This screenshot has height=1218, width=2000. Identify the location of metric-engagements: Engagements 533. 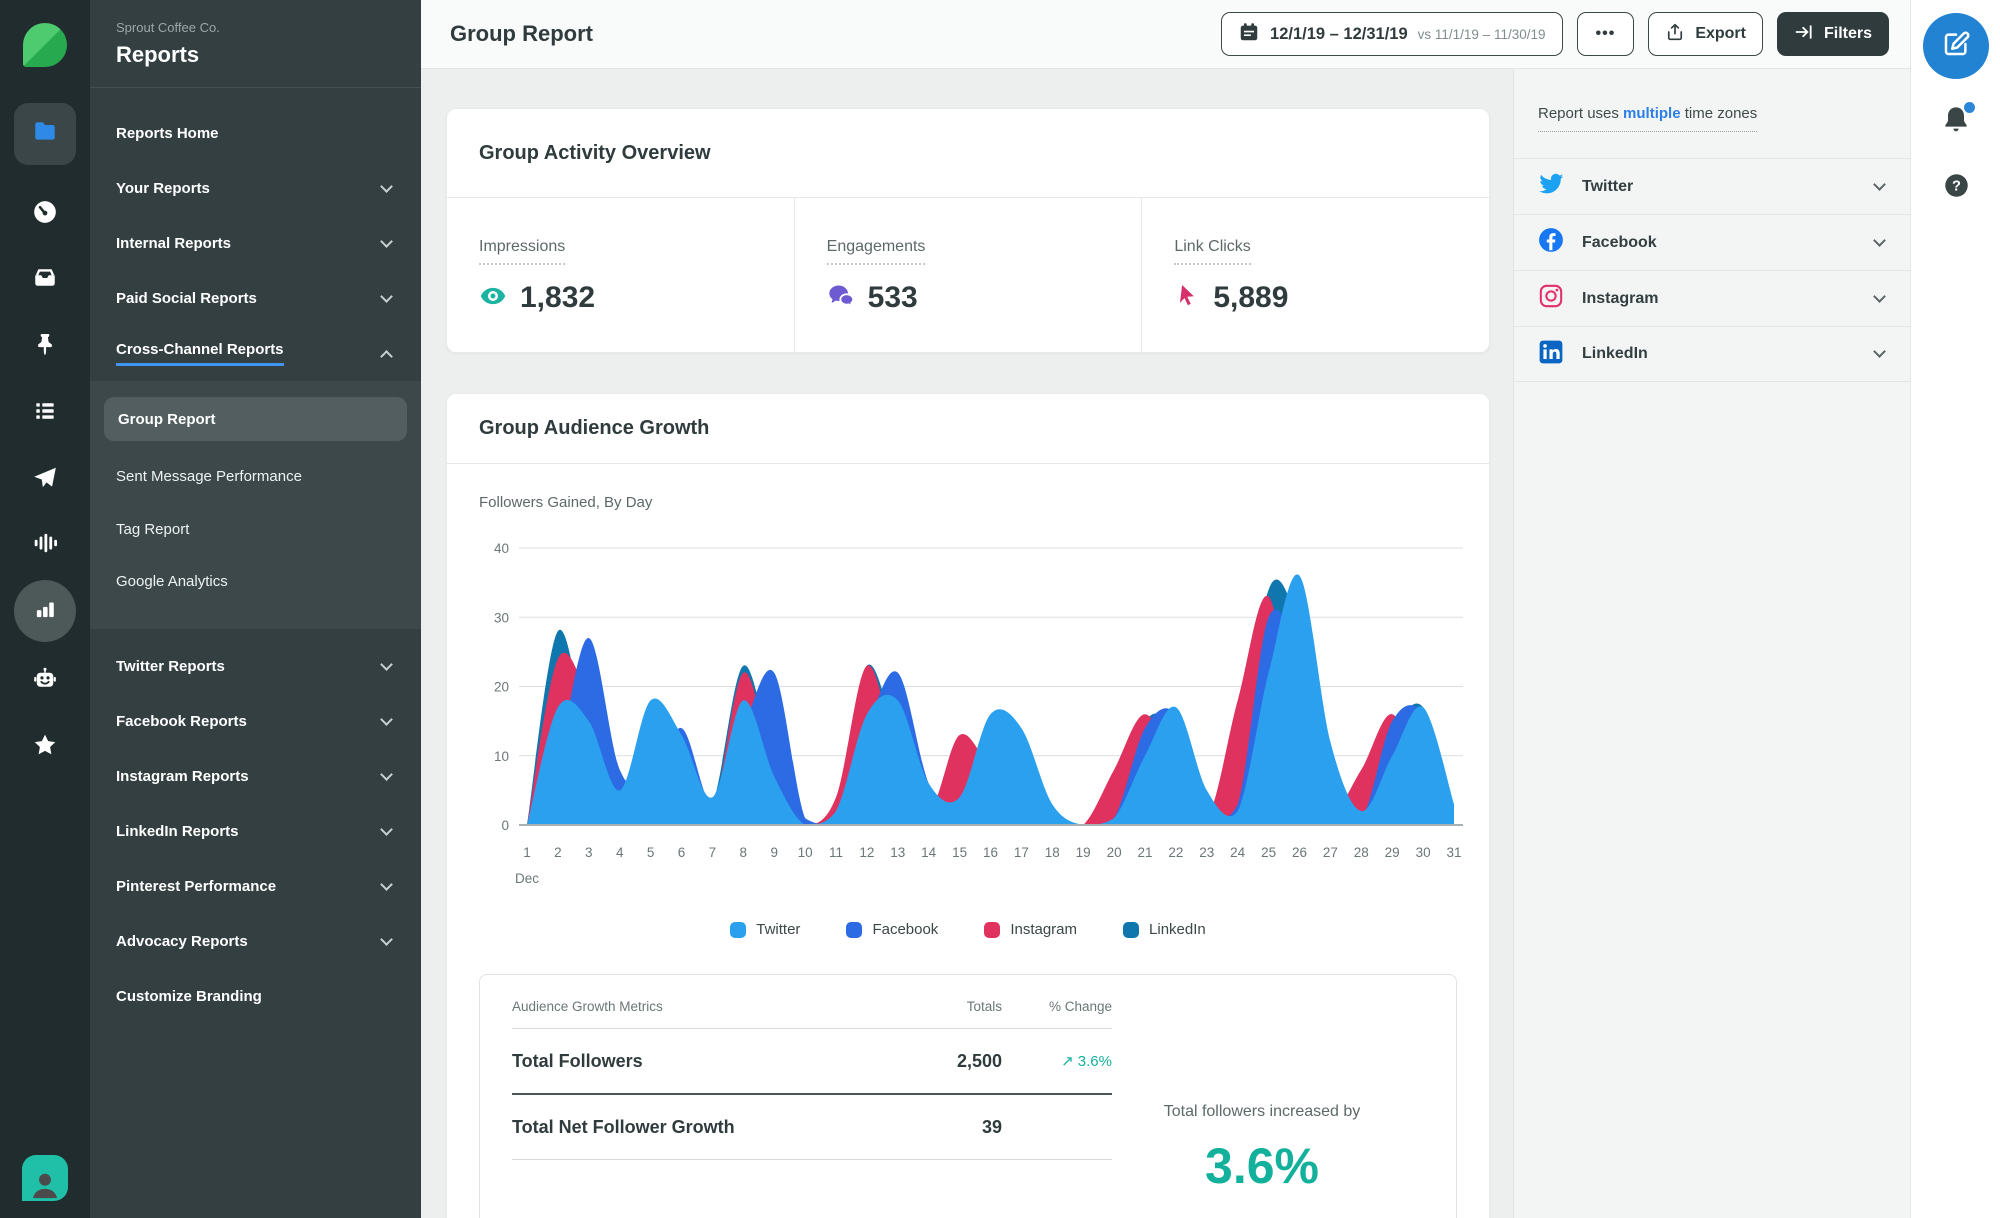
(967, 275).